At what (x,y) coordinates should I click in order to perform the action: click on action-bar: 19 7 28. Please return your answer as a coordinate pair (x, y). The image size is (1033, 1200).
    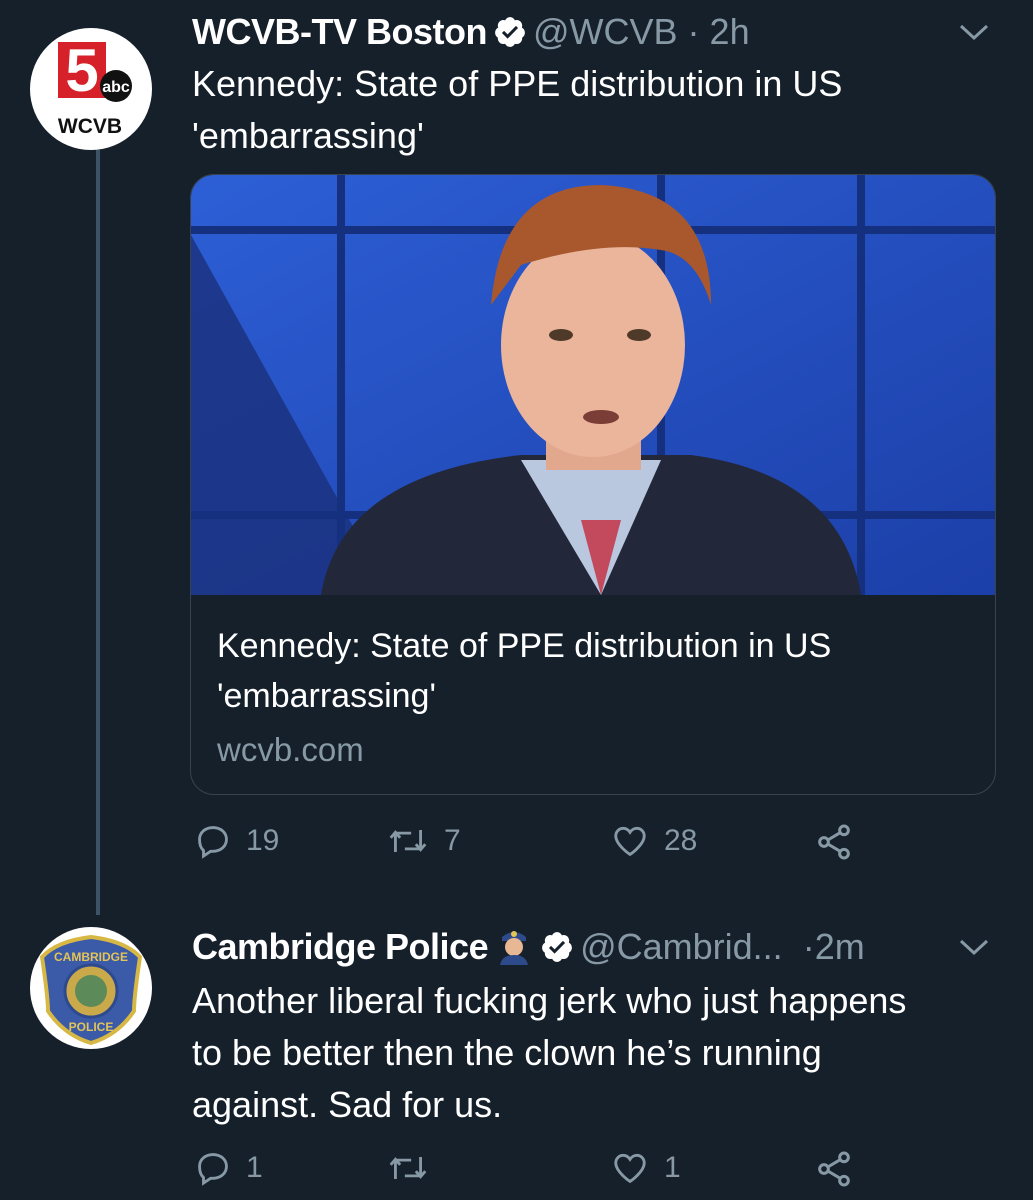
    Looking at the image, I should click on (540, 847).